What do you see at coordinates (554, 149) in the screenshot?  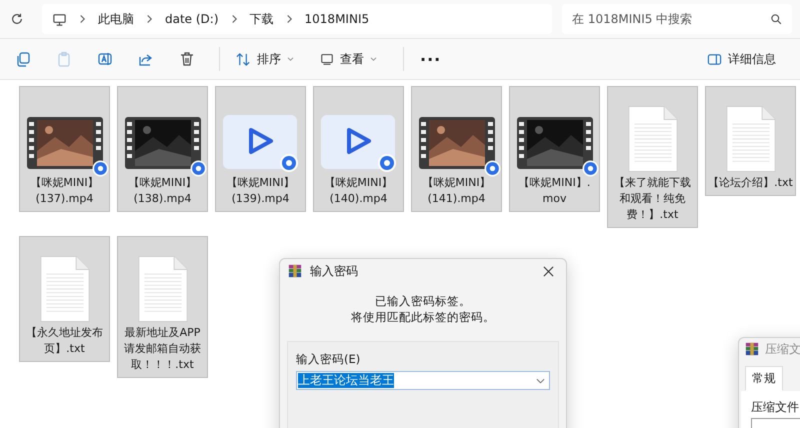 I see `file-tile: 【咪妮MINI】. mov` at bounding box center [554, 149].